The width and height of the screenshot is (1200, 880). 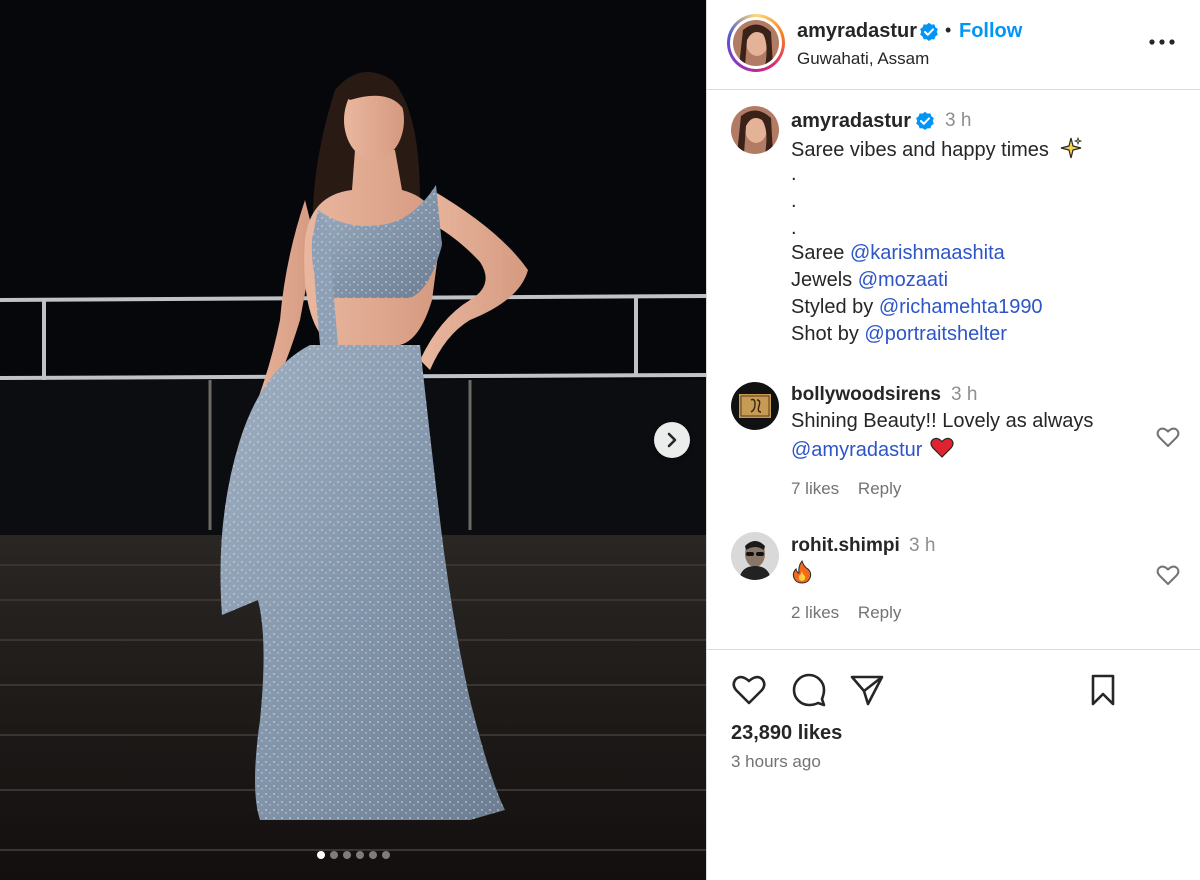 What do you see at coordinates (832, 307) in the screenshot?
I see `credit-label: Styled by` at bounding box center [832, 307].